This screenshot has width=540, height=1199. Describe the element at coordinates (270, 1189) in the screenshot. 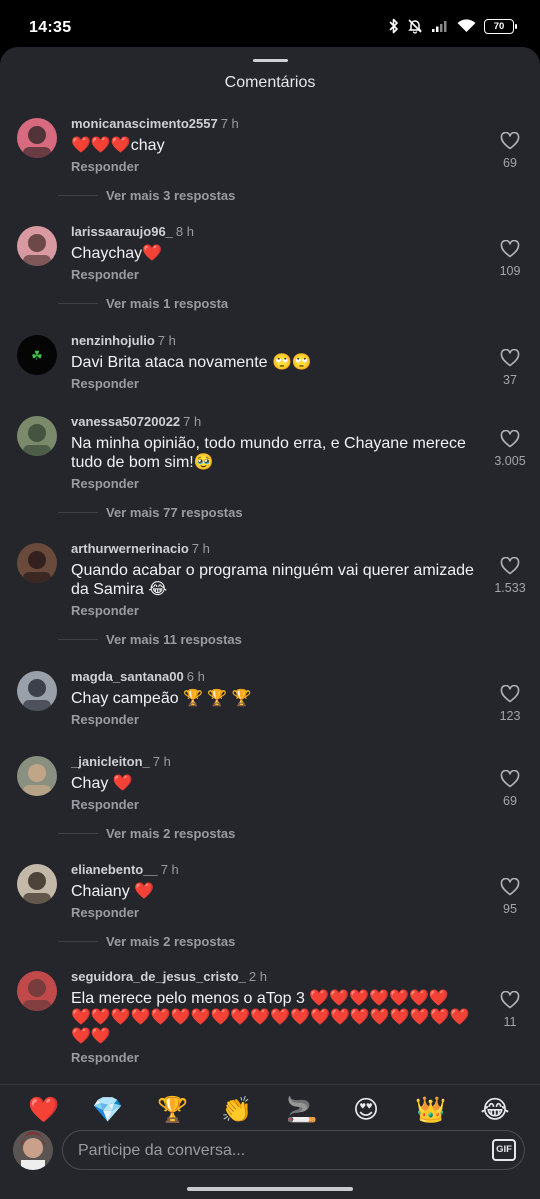

I see `home-indicator` at that location.